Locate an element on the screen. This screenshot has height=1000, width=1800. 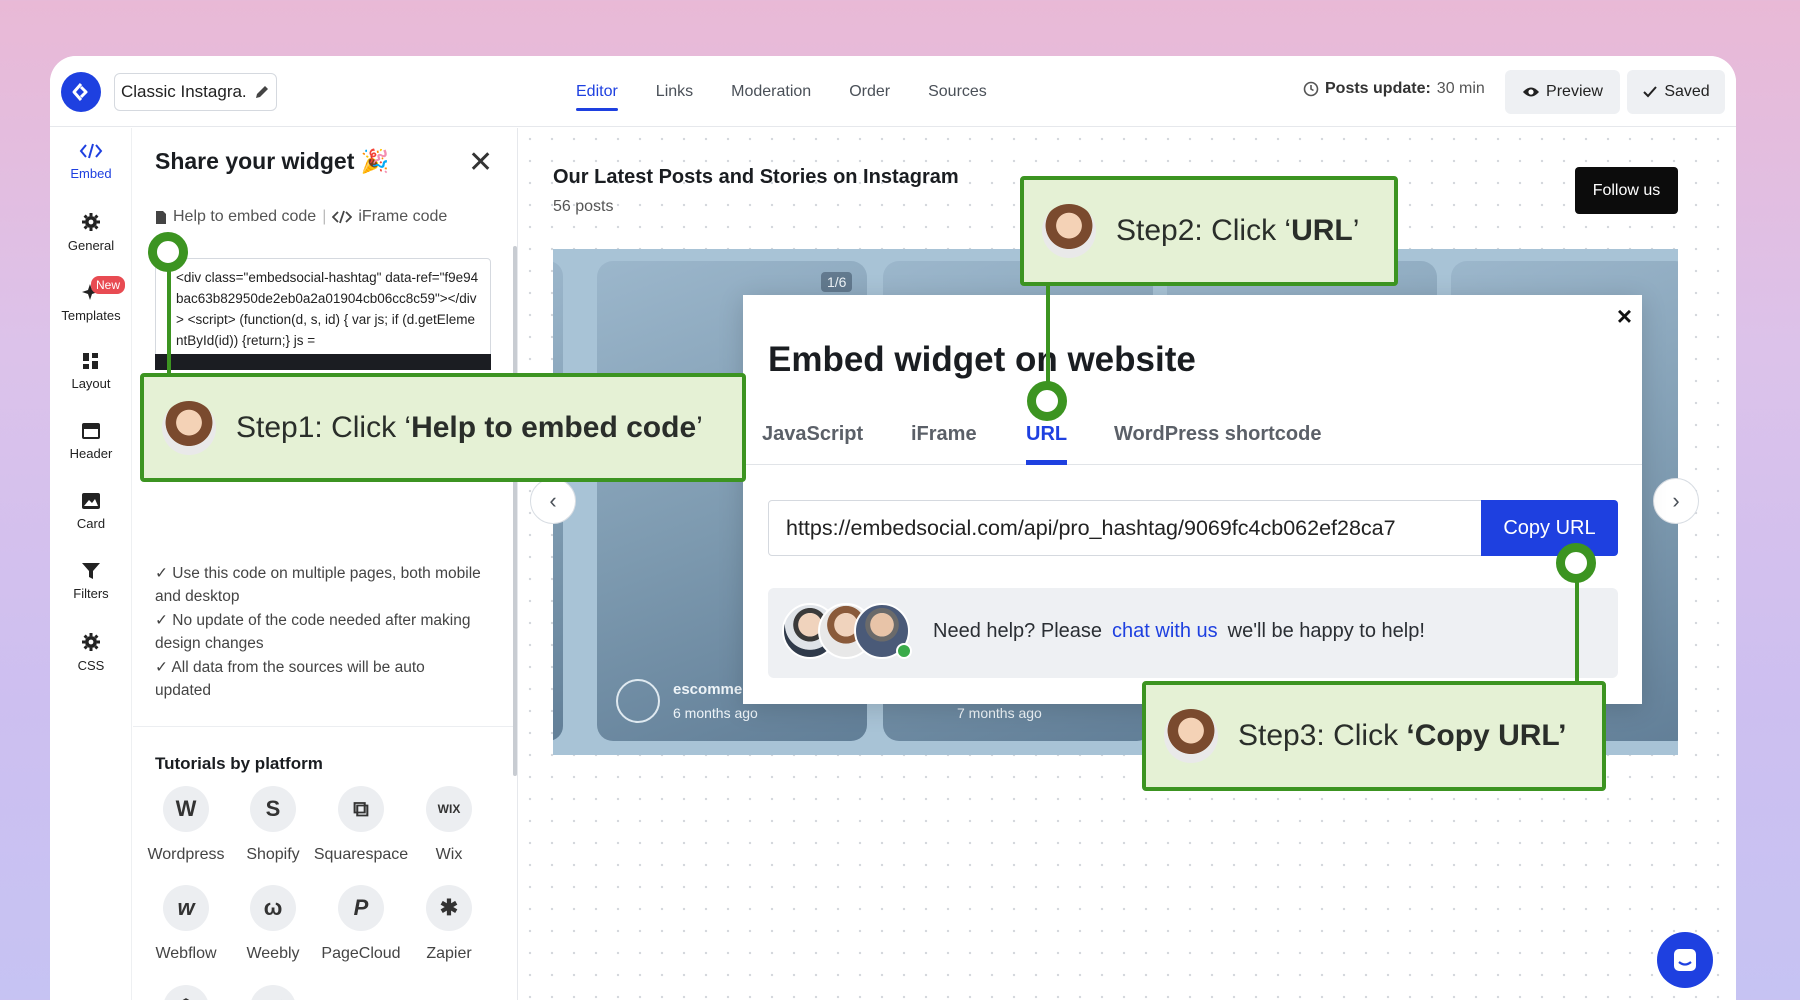
step1-connector is located at coordinates (169, 314).